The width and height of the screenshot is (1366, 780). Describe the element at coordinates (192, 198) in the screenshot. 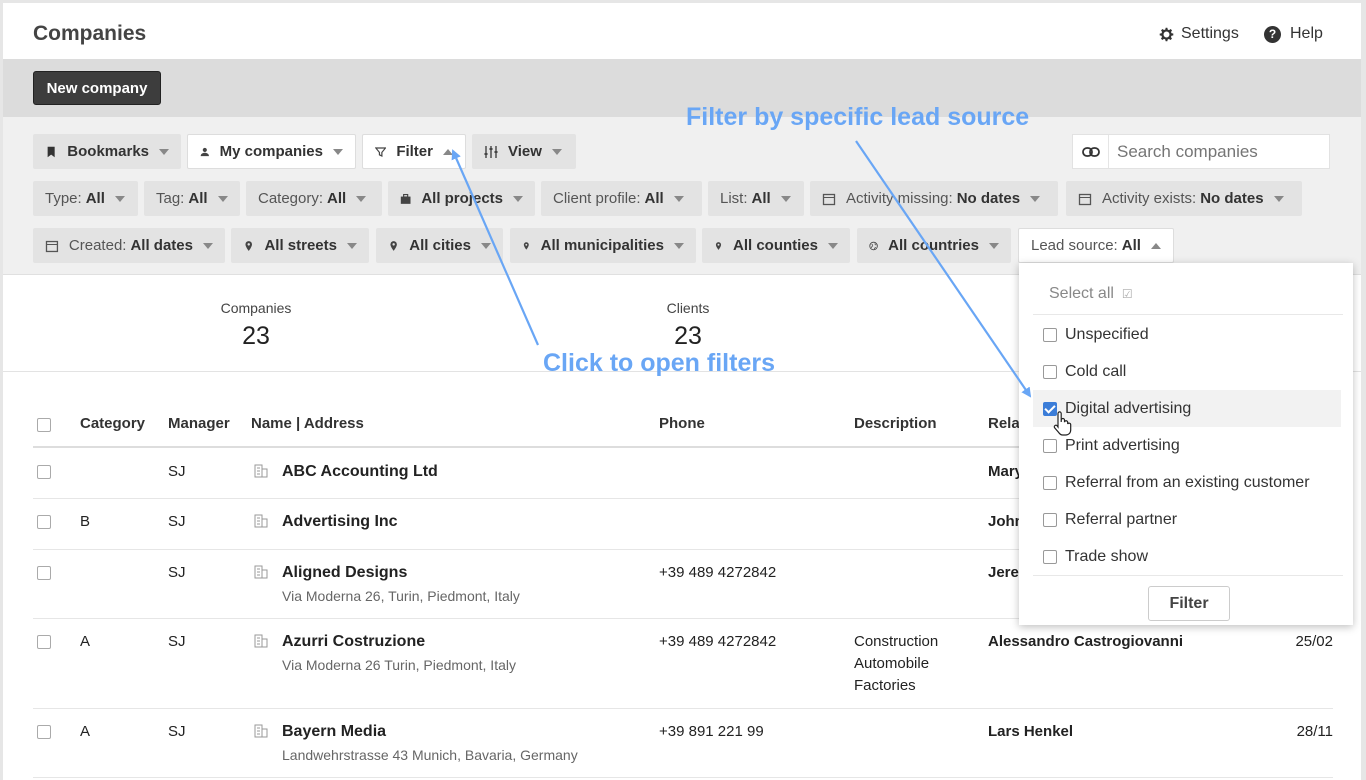

I see `tag-filter: Tag: All` at that location.